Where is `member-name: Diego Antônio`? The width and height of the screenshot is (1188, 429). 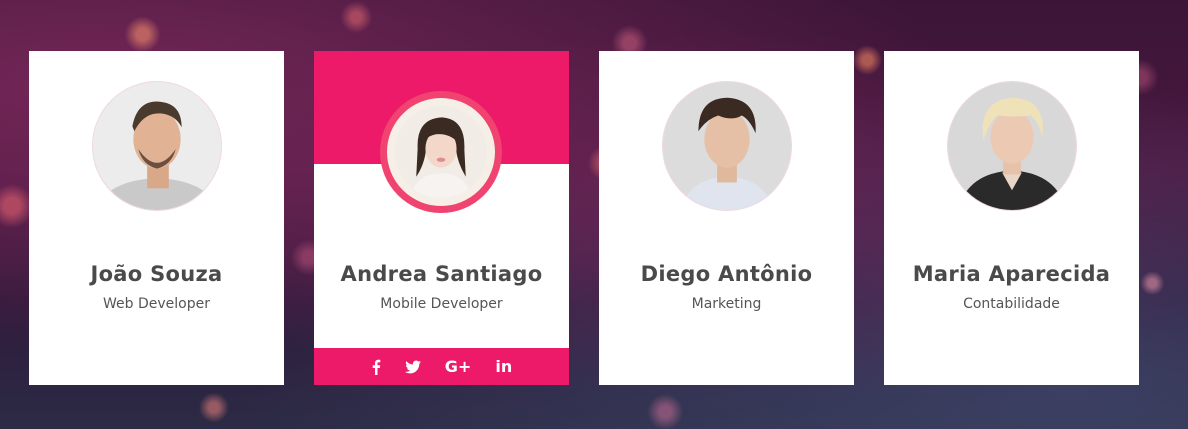 member-name: Diego Antônio is located at coordinates (726, 274).